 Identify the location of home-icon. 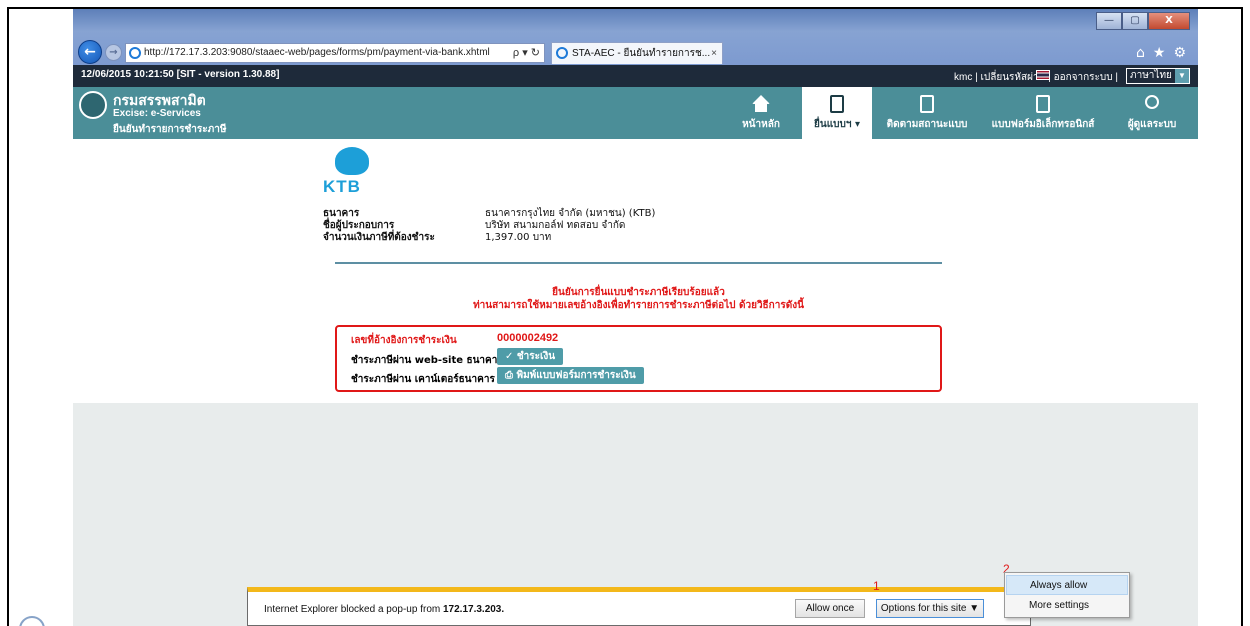
(761, 103).